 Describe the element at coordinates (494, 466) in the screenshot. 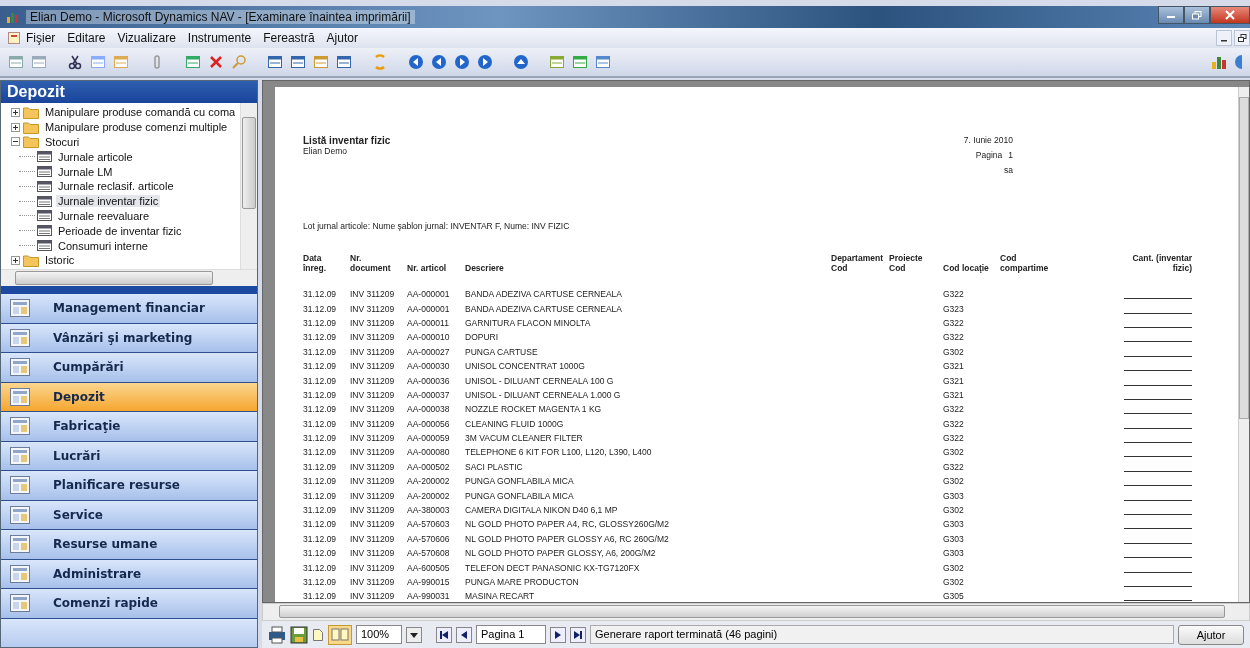

I see `table-cell-text: SACI PLASTIC` at that location.